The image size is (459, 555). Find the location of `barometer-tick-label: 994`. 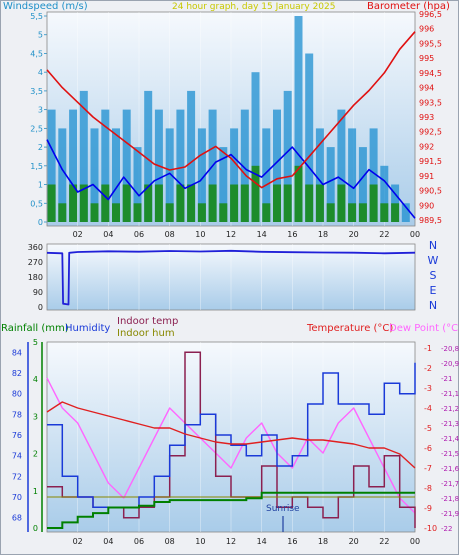

barometer-tick-label: 994 is located at coordinates (426, 88).